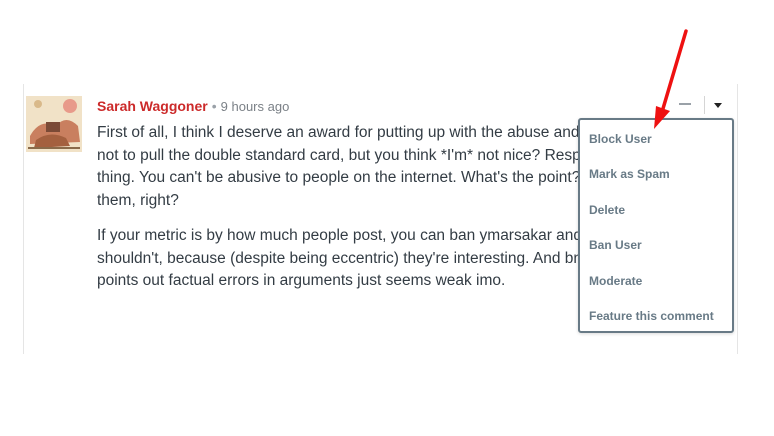  Describe the element at coordinates (671, 79) in the screenshot. I see `annotation-arrow-icon` at that location.